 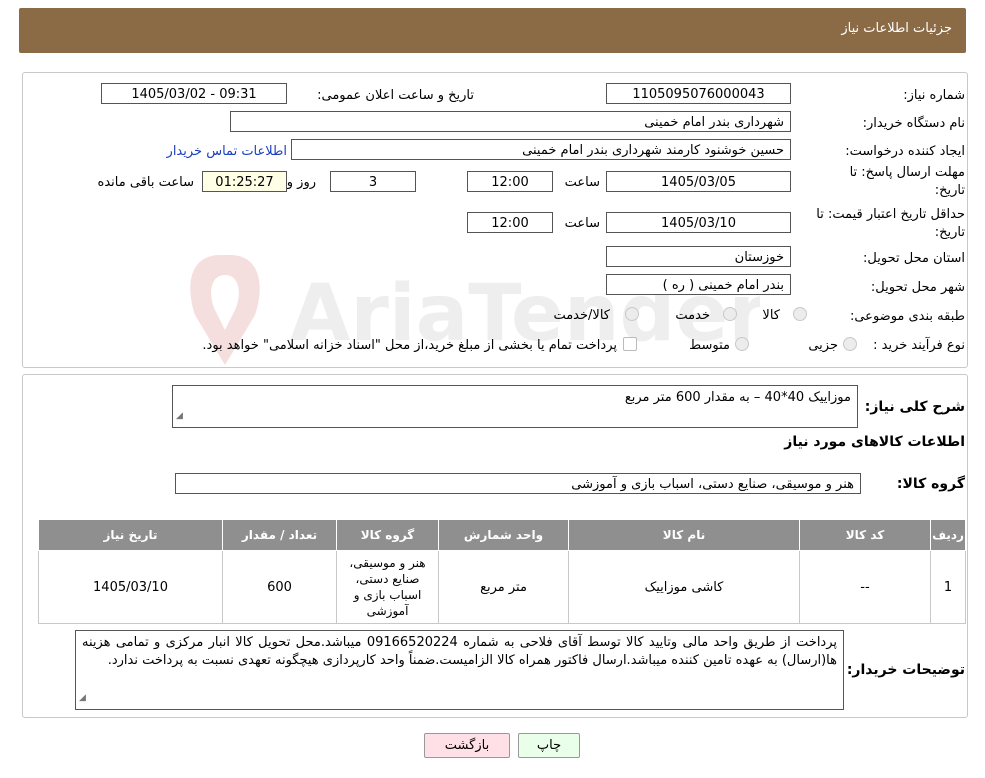 What do you see at coordinates (934, 95) in the screenshot?
I see `need-number-label: شماره نیاز:` at bounding box center [934, 95].